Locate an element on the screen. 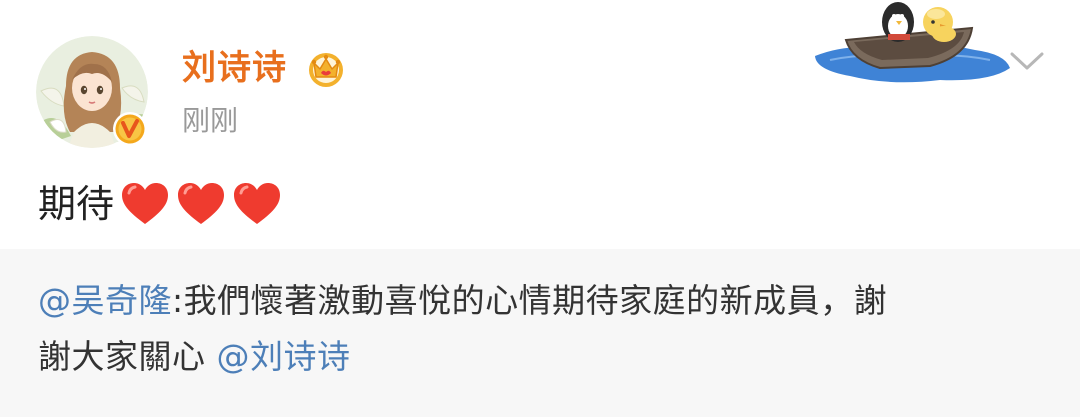  retweet-content-line2: 謝大家關心 is located at coordinates (127, 356).